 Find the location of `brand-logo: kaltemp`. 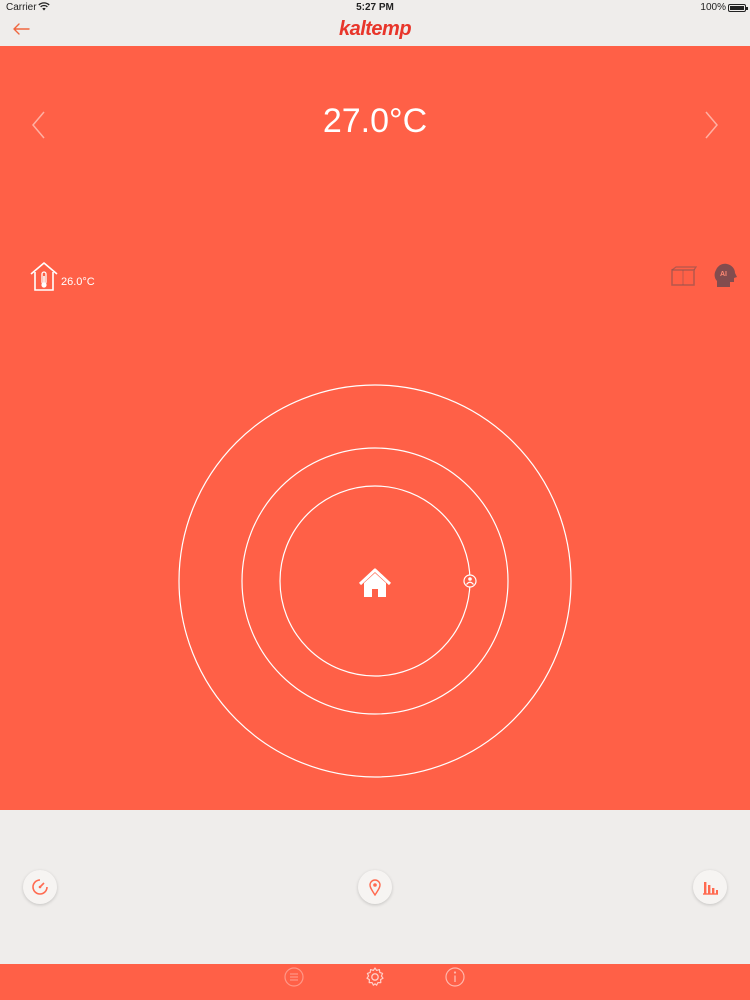

brand-logo: kaltemp is located at coordinates (375, 29).